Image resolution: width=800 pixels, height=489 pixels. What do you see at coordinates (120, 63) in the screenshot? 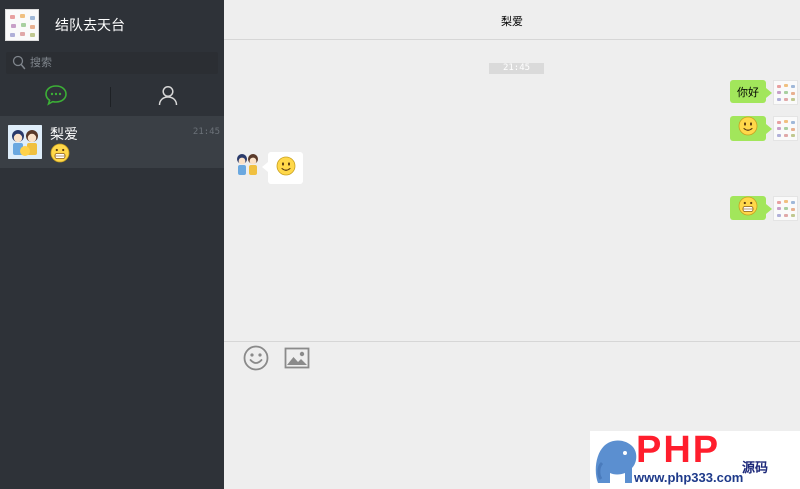
I see `search-input` at bounding box center [120, 63].